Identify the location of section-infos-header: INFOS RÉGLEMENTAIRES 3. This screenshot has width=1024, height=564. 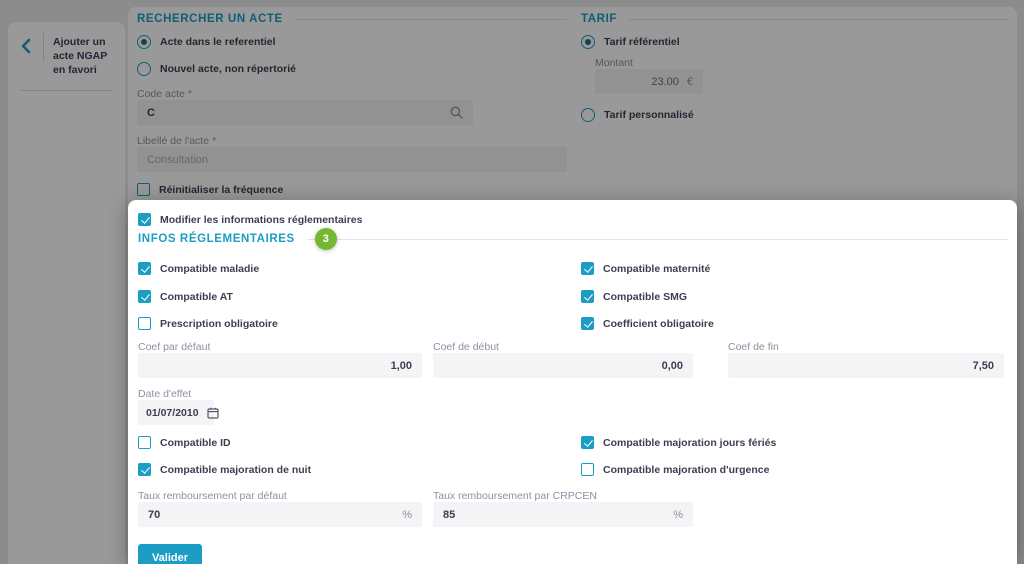
(573, 238).